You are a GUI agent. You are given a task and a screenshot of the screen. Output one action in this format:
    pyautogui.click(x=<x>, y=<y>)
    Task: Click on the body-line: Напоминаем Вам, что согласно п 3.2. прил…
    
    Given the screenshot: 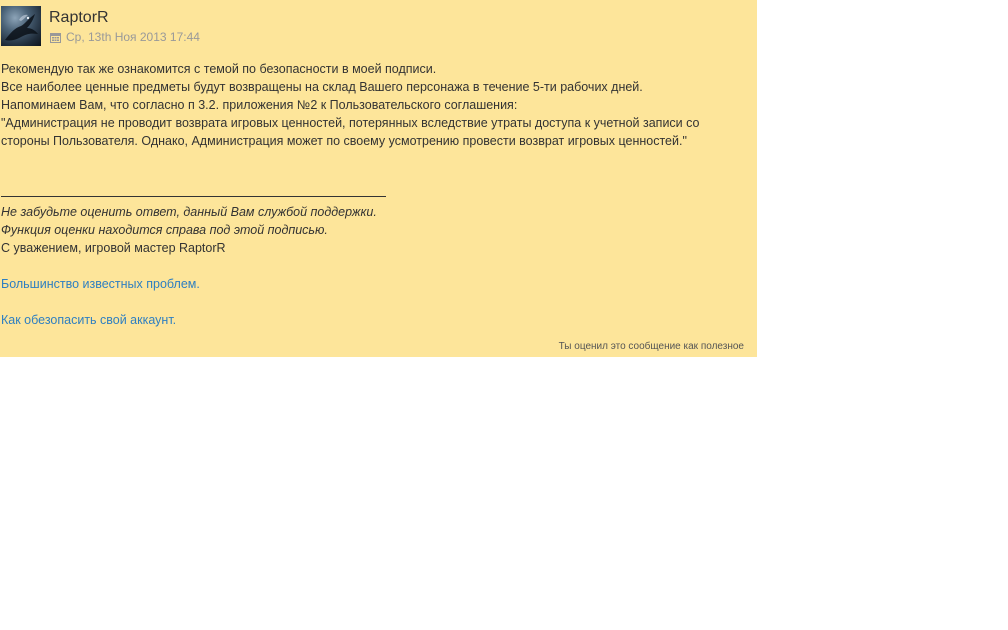 What is the action you would take?
    pyautogui.click(x=259, y=105)
    